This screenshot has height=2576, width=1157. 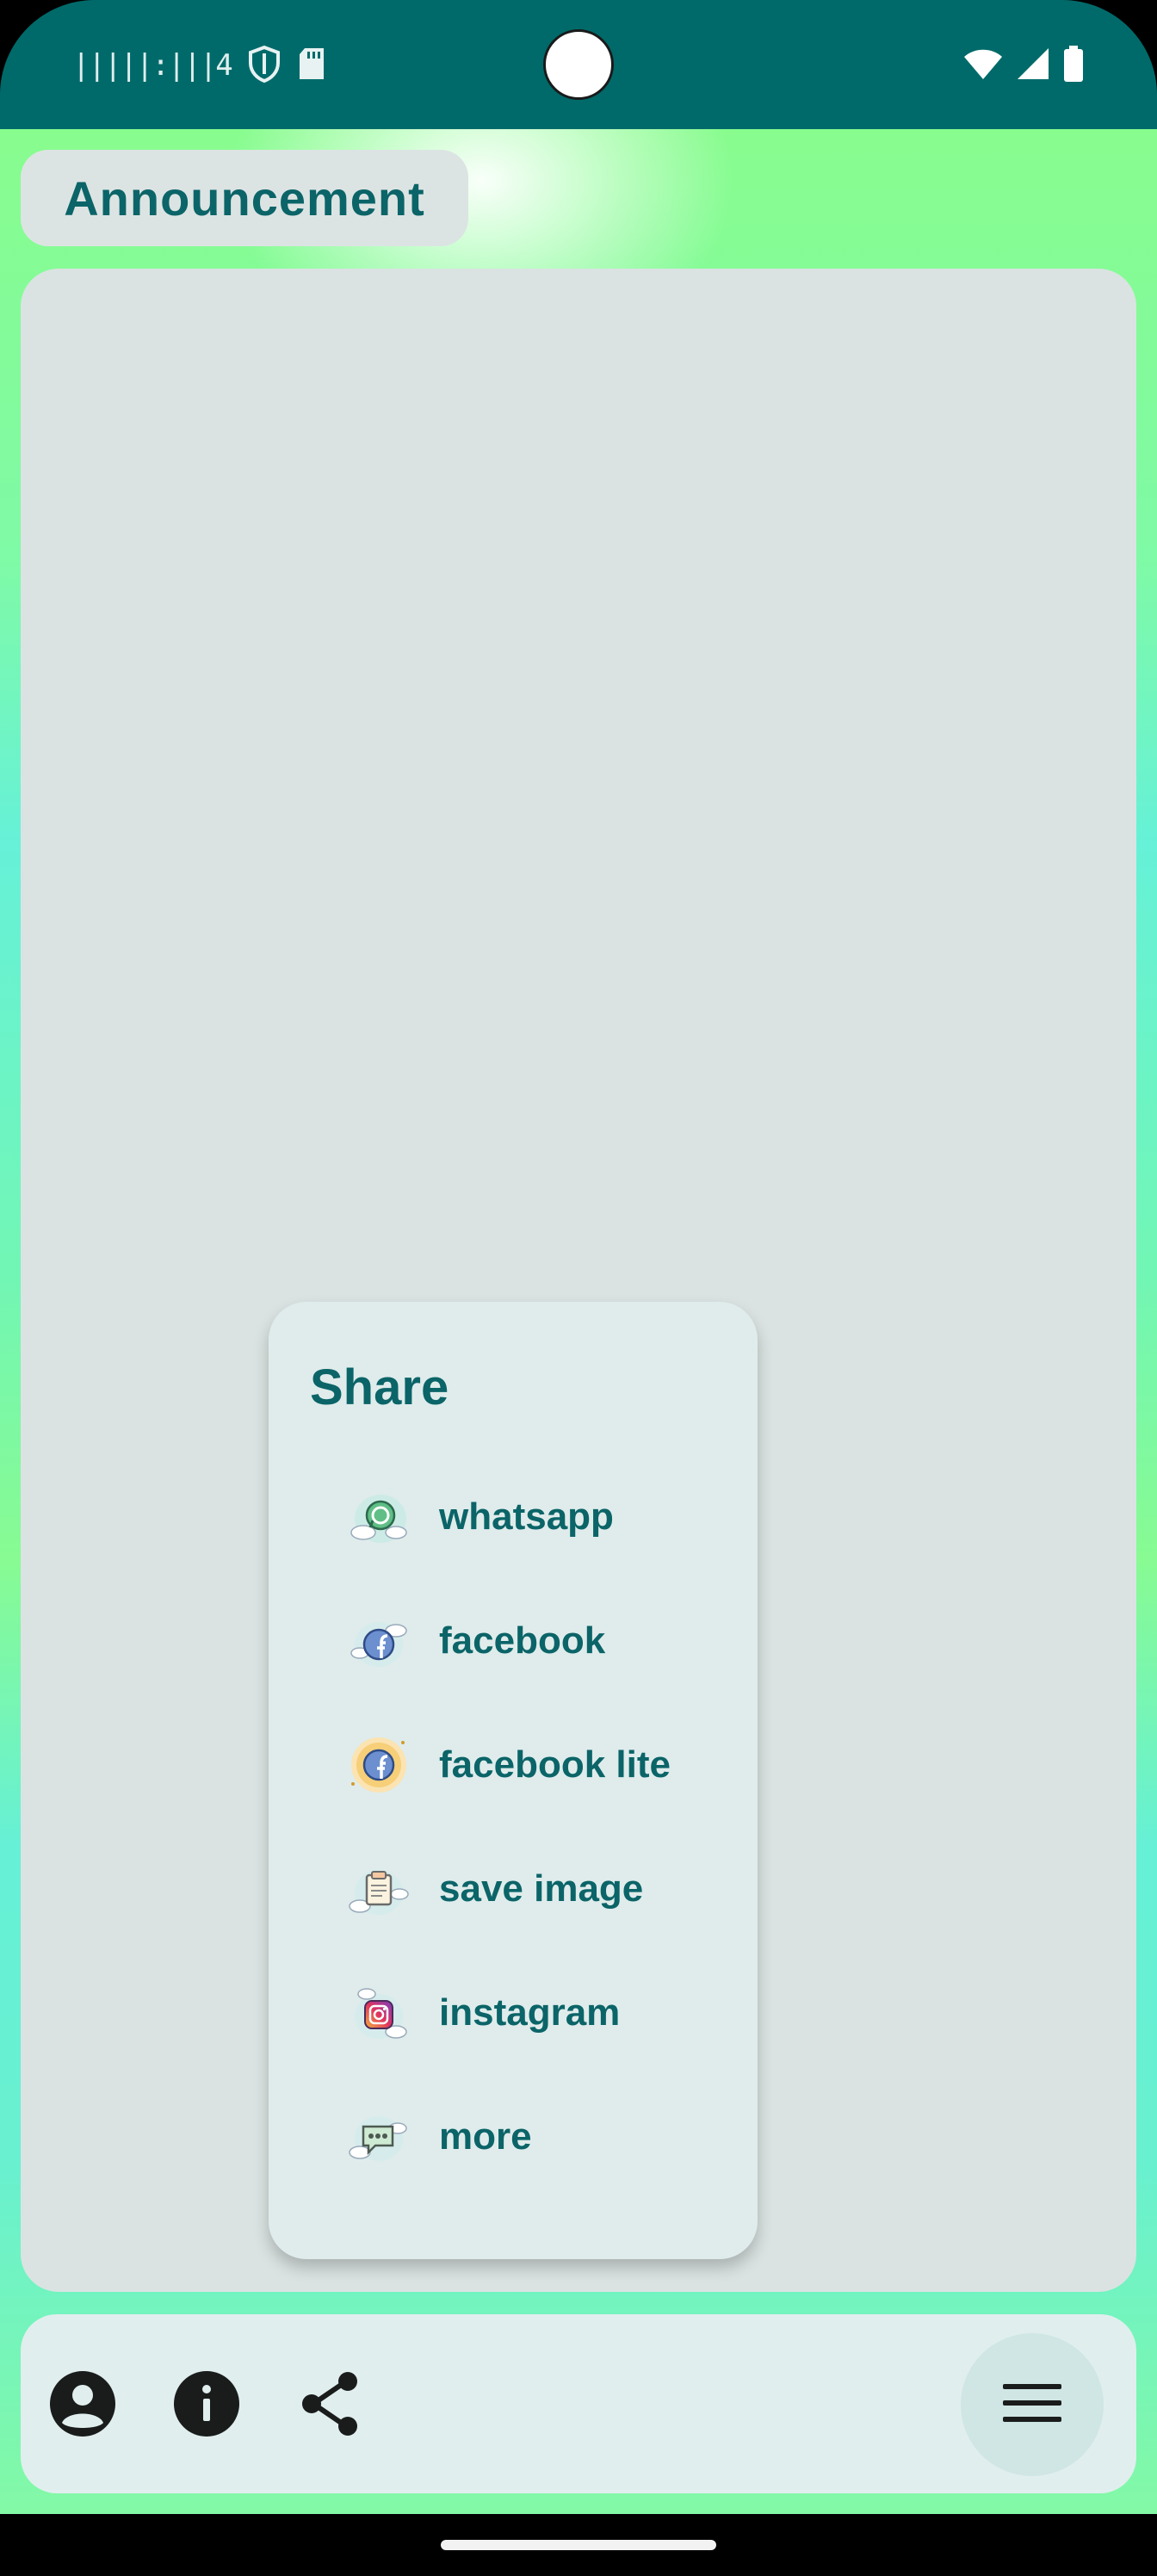 What do you see at coordinates (207, 2403) in the screenshot?
I see `info-icon` at bounding box center [207, 2403].